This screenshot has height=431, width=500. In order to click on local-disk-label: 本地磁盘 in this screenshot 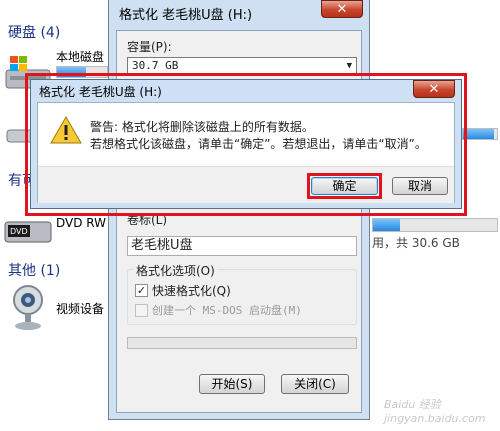, I will do `click(80, 56)`.